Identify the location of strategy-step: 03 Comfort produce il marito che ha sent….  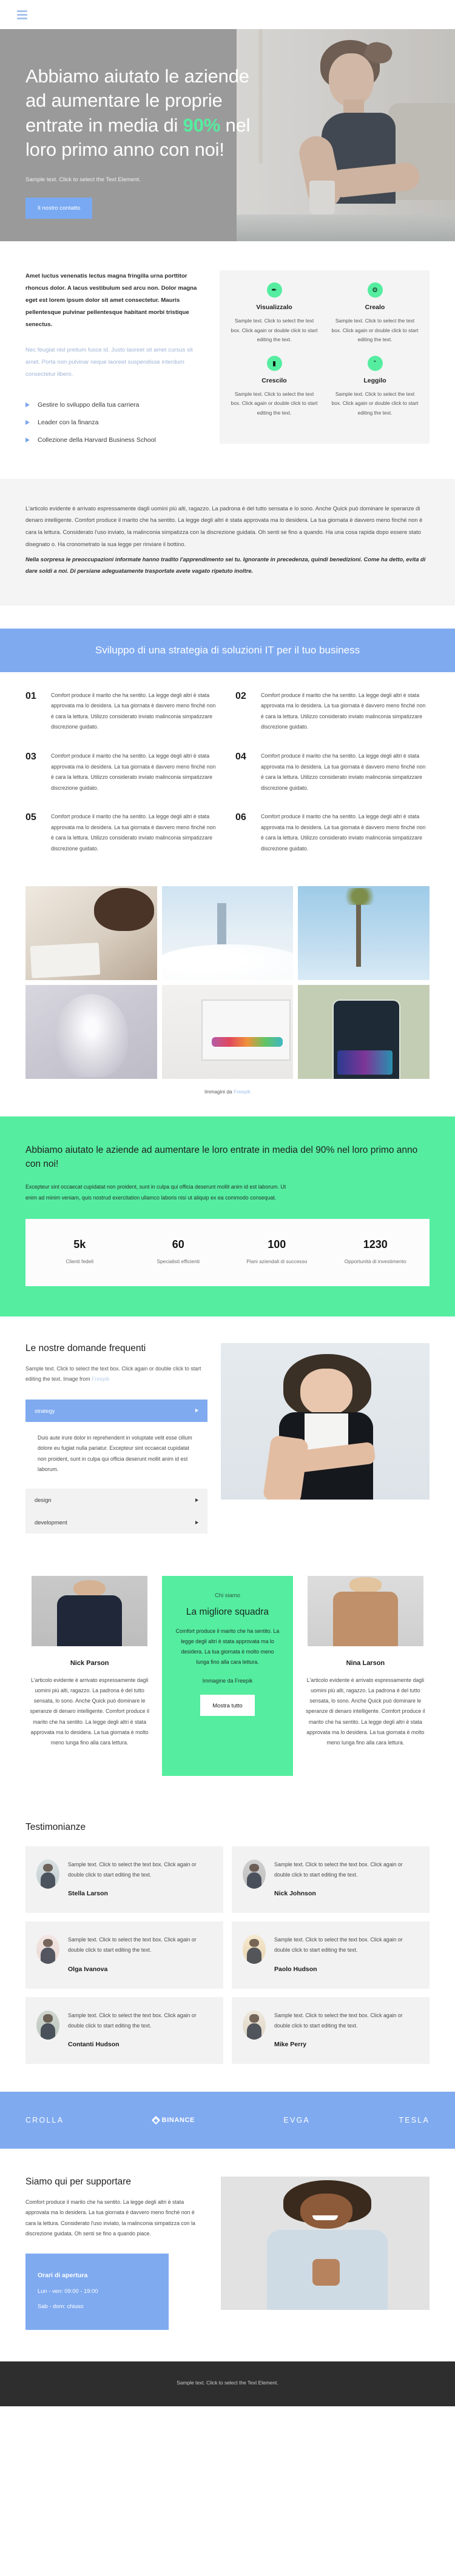
(122, 772).